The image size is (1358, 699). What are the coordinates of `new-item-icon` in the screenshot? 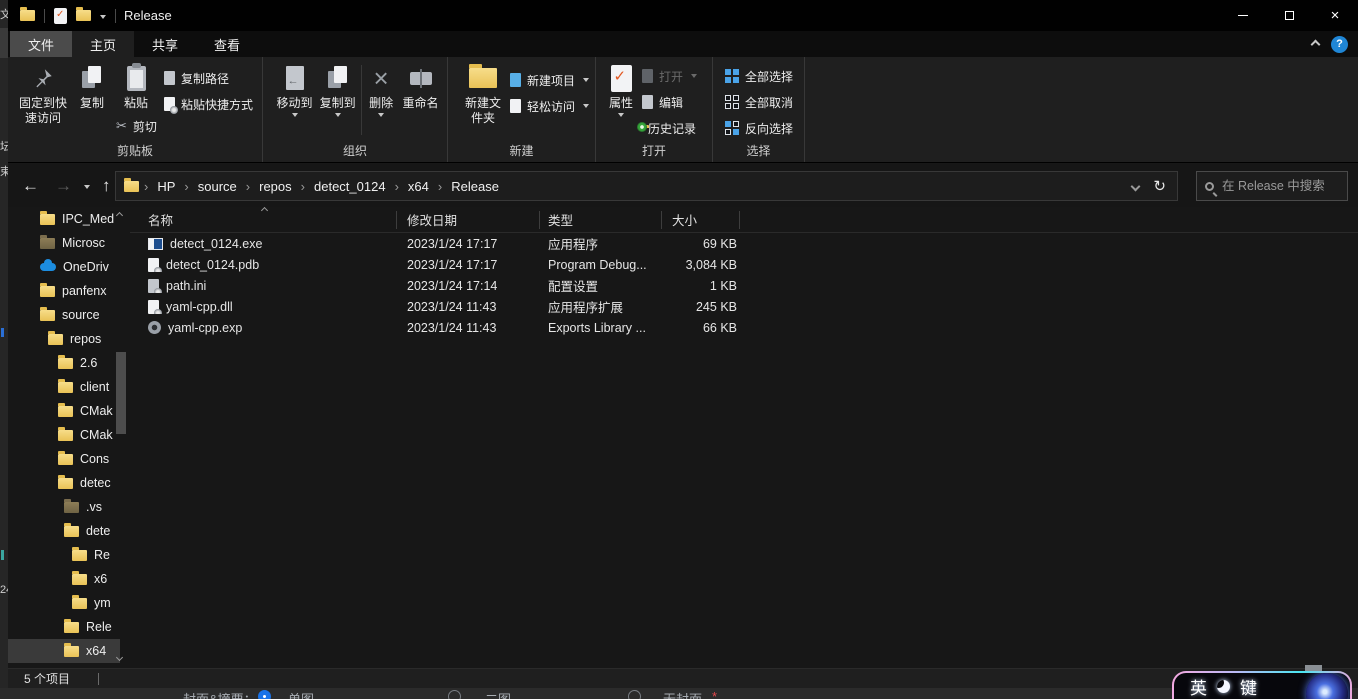 It's located at (515, 80).